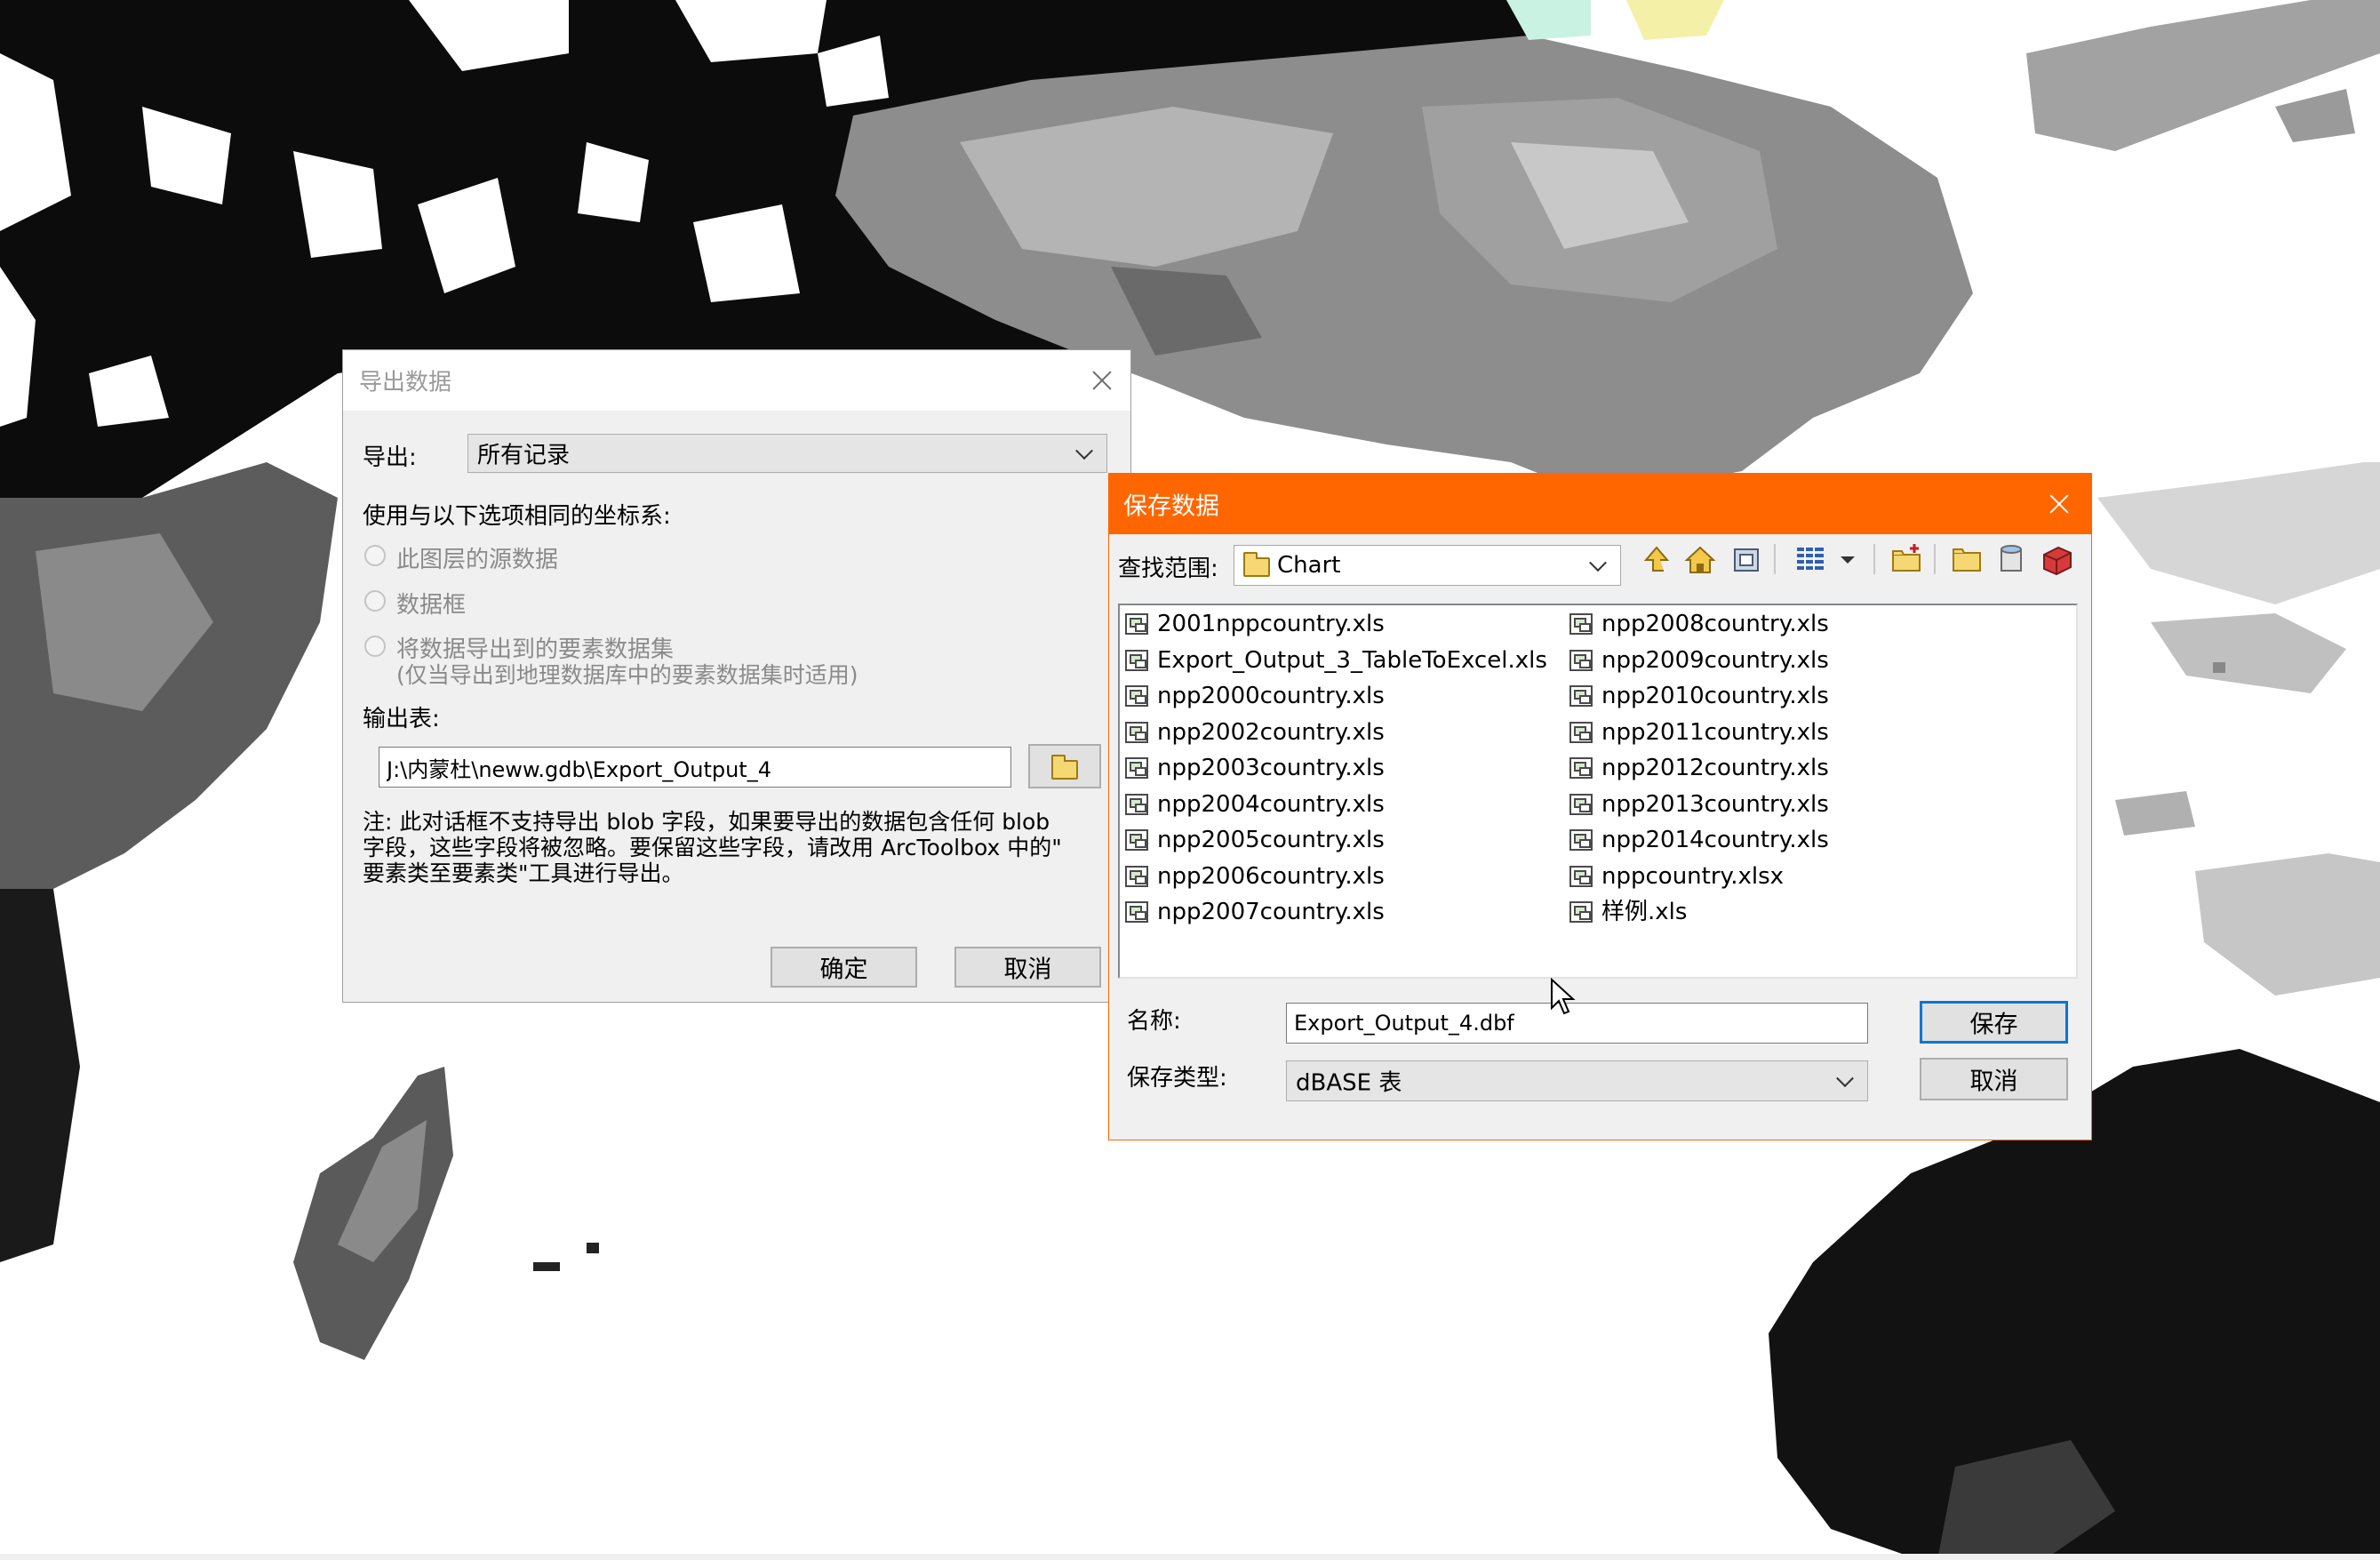  Describe the element at coordinates (401, 719) in the screenshot. I see `output-table-label: 输出表:` at that location.